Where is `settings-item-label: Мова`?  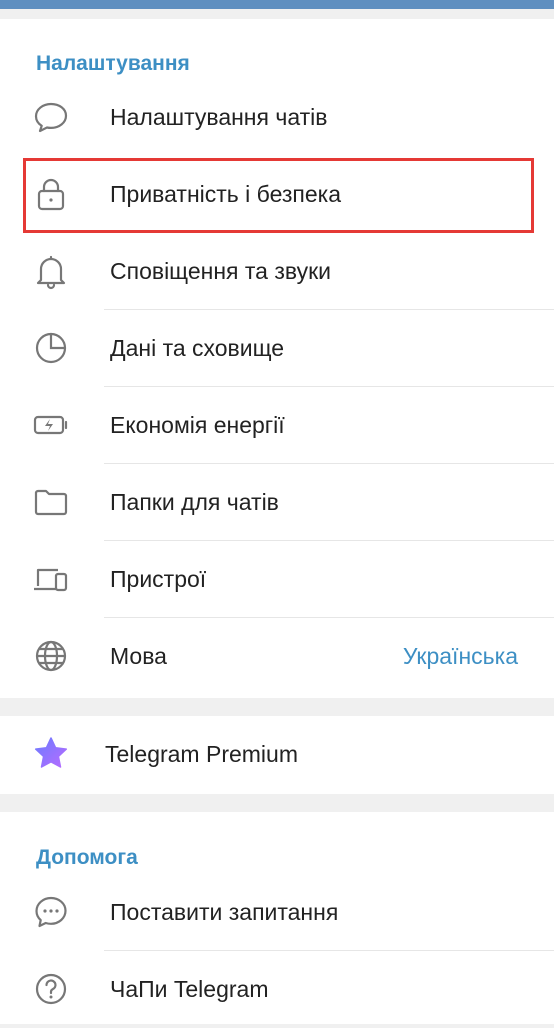 settings-item-label: Мова is located at coordinates (138, 656).